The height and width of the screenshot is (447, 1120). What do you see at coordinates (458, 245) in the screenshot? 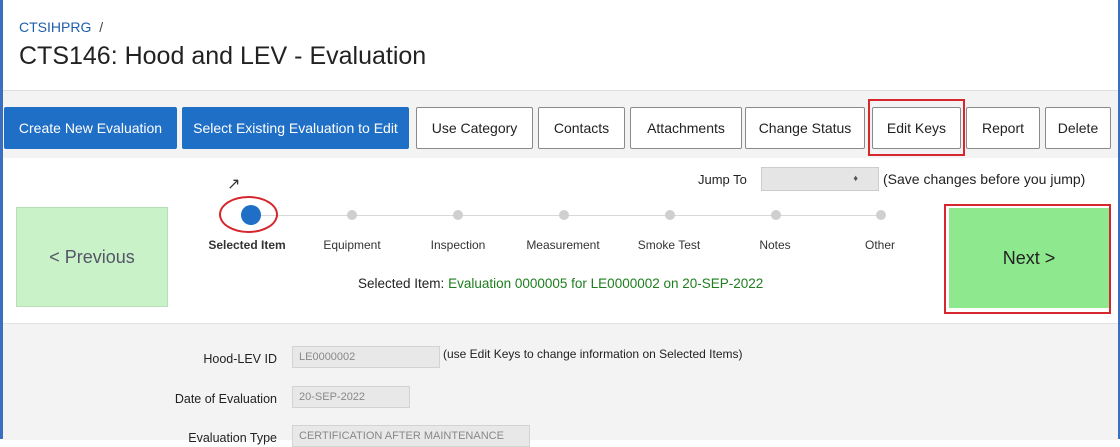
I see `step-label-inspection: Inspection` at bounding box center [458, 245].